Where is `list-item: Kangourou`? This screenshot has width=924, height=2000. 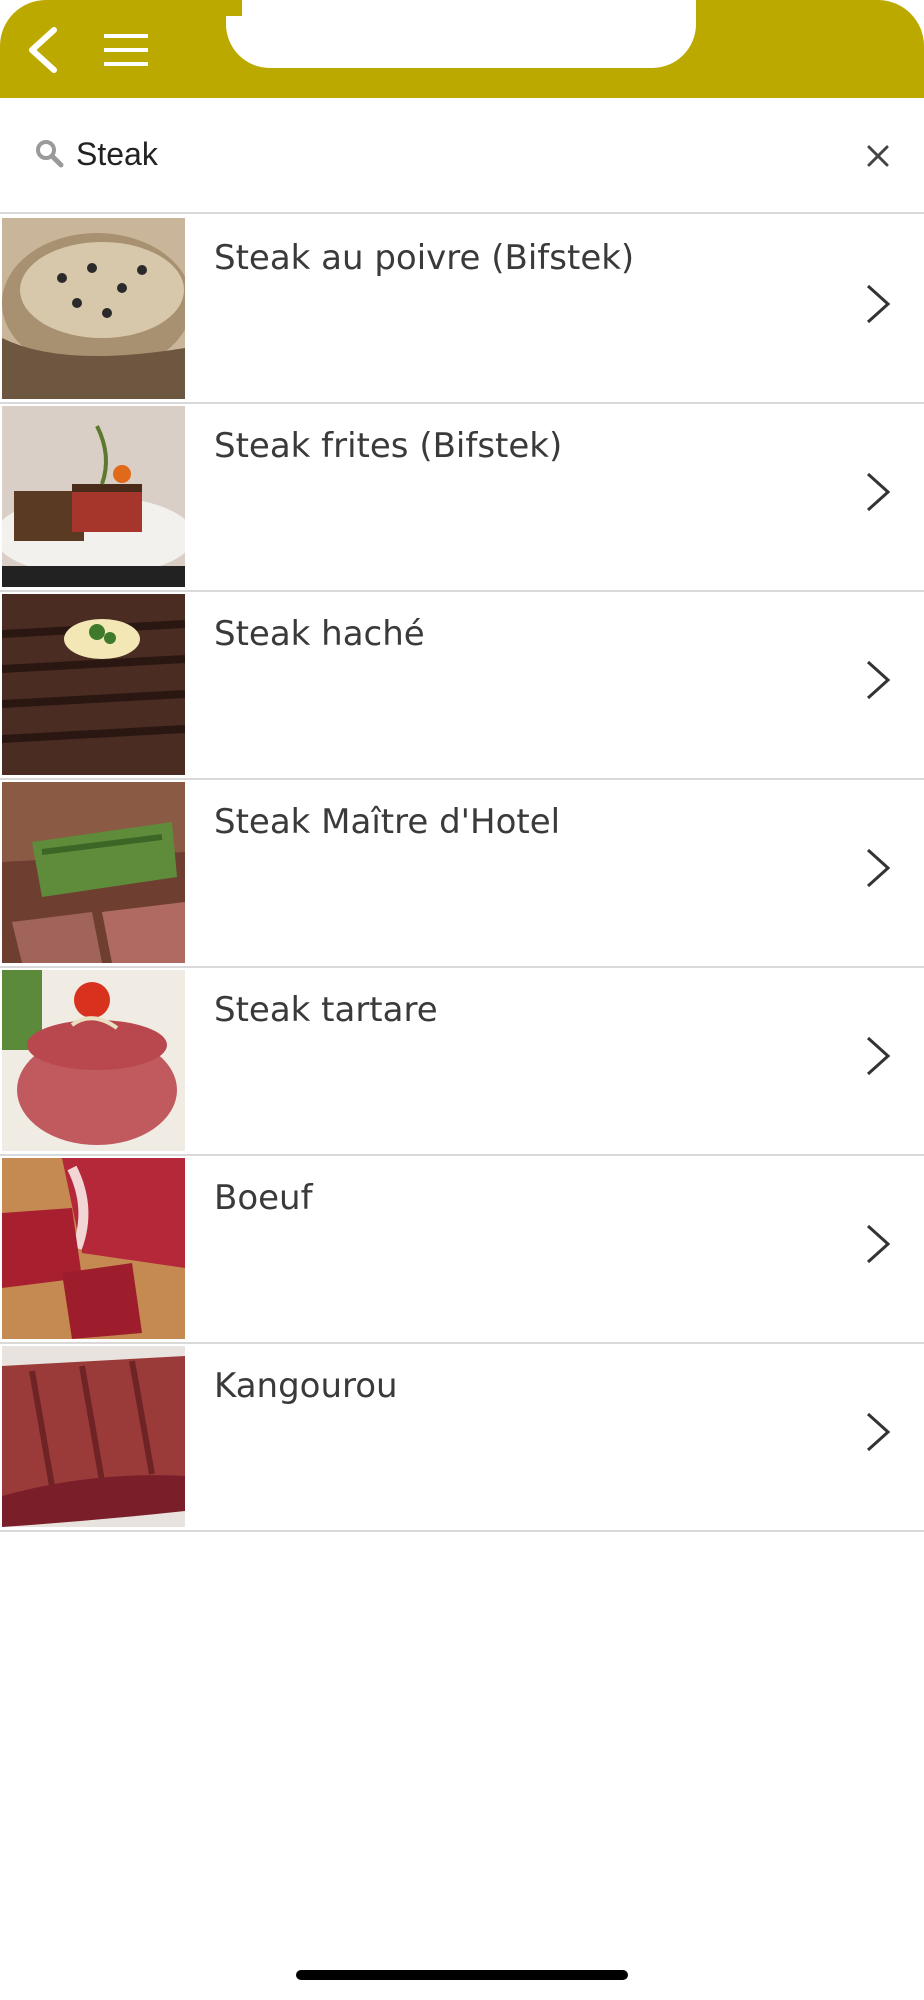 list-item: Kangourou is located at coordinates (462, 1438).